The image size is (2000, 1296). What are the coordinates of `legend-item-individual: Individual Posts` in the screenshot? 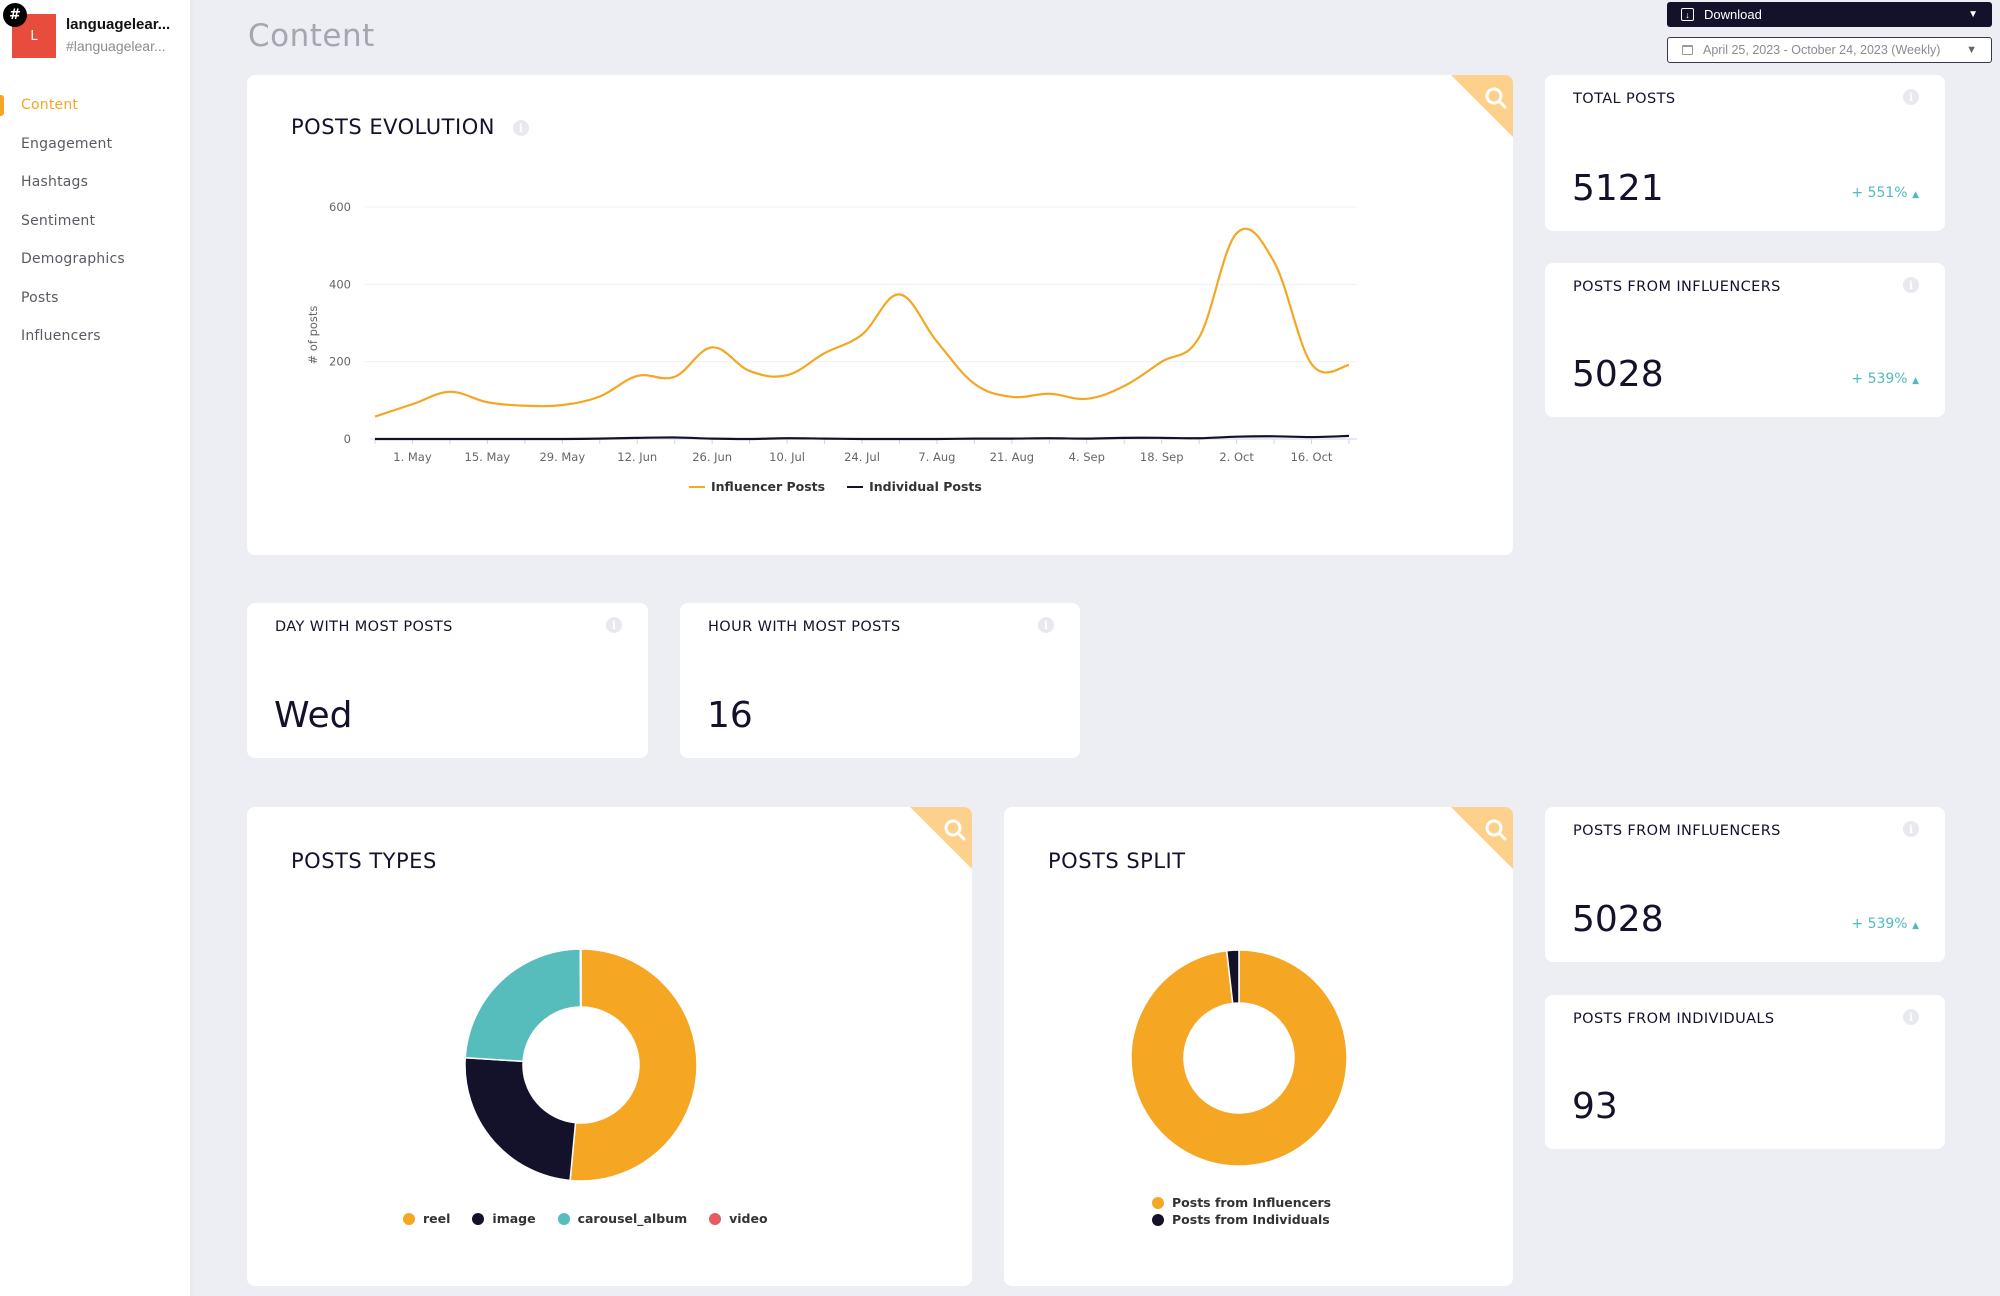 It's located at (914, 486).